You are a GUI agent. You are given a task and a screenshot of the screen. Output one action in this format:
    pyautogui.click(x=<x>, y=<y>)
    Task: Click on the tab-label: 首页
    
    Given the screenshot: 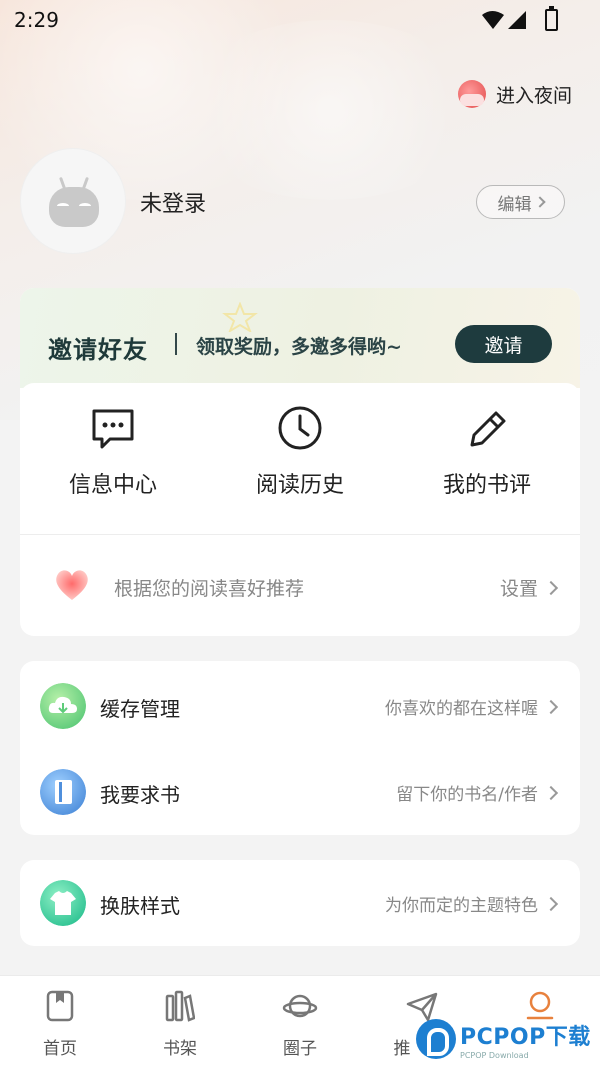 What is the action you would take?
    pyautogui.click(x=60, y=1049)
    